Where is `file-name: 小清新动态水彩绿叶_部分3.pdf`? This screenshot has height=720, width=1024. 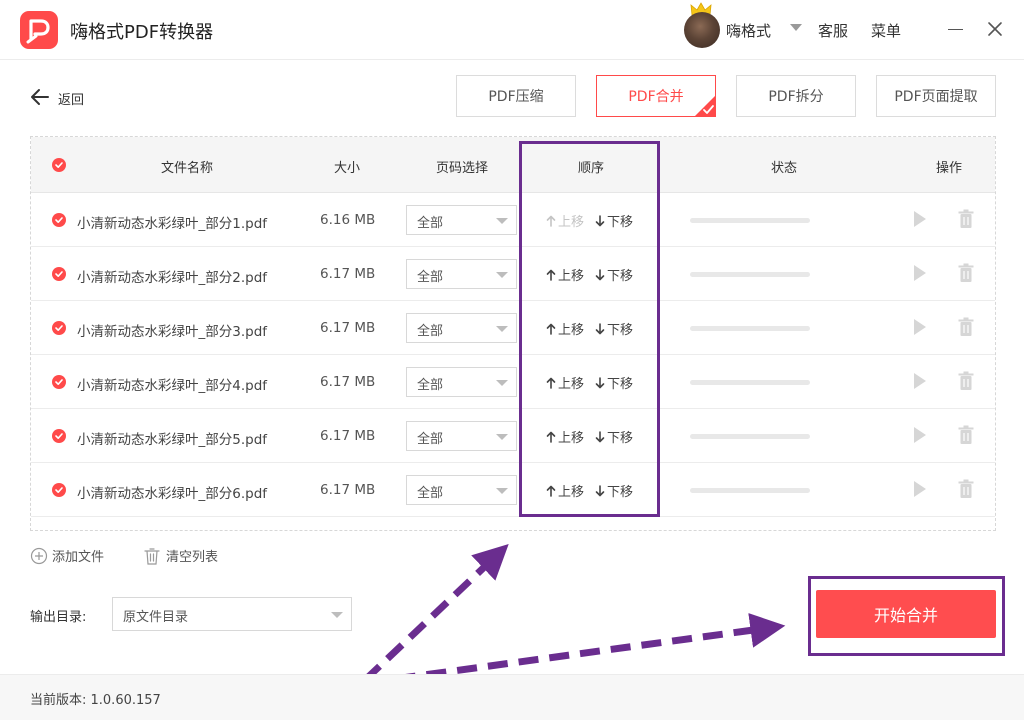
file-name: 小清新动态水彩绿叶_部分3.pdf is located at coordinates (172, 332).